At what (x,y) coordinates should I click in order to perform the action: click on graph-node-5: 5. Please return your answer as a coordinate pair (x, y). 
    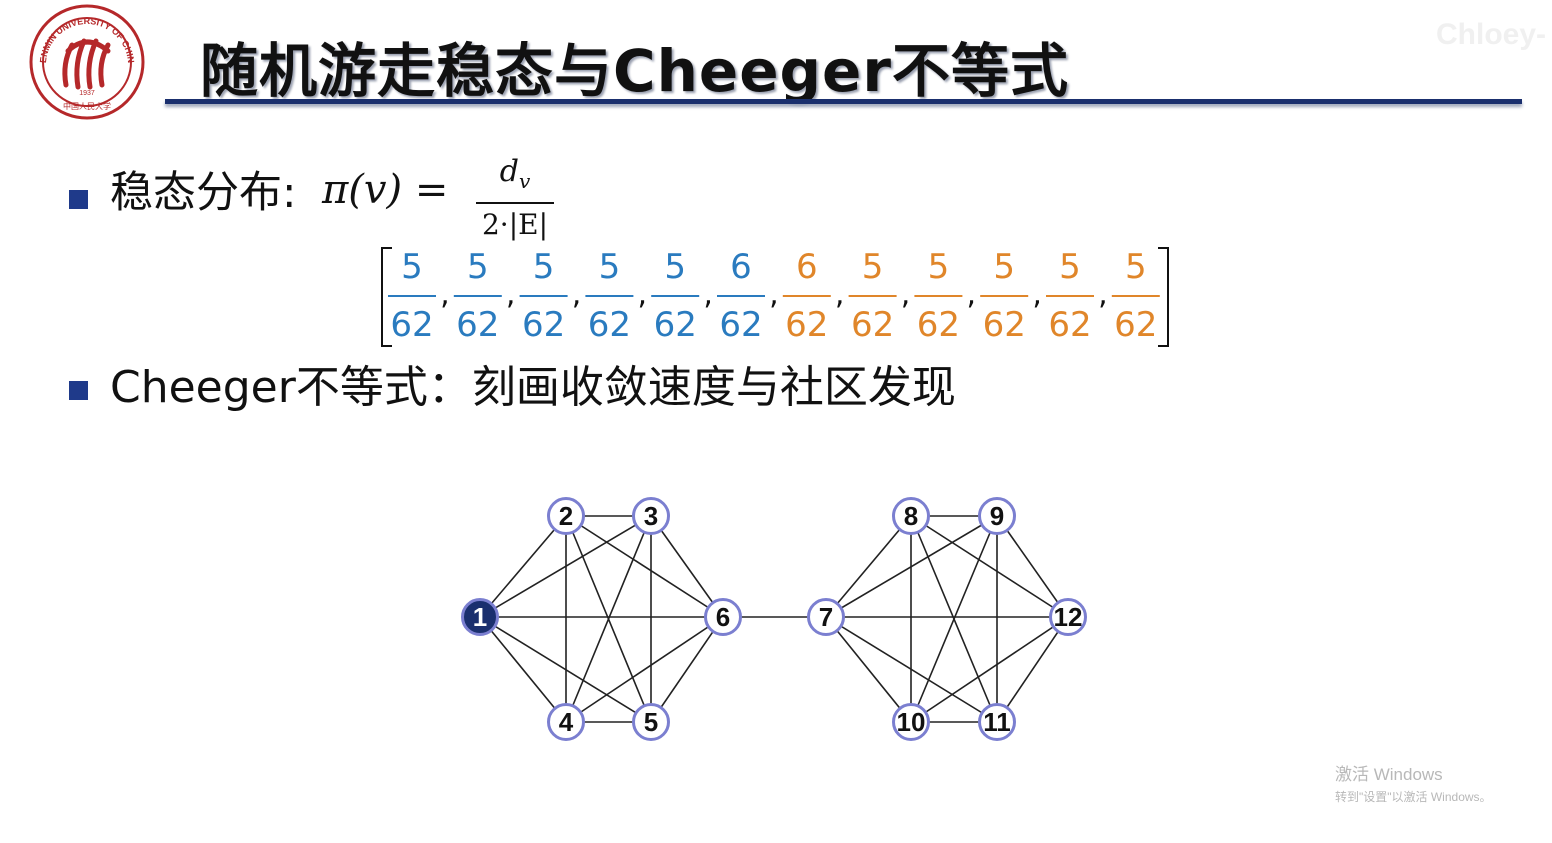
    Looking at the image, I should click on (651, 722).